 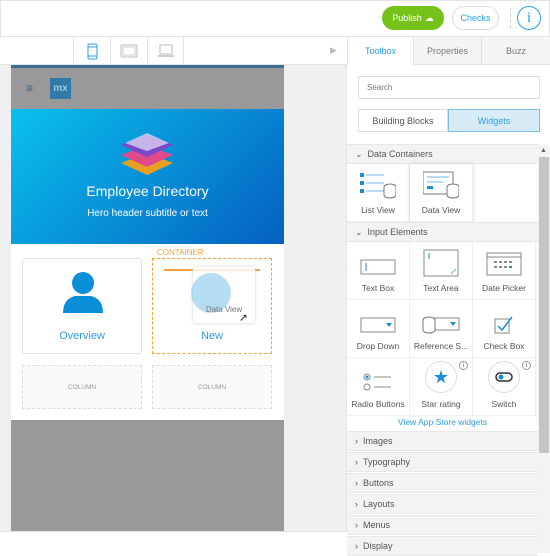 What do you see at coordinates (510, 18) in the screenshot?
I see `divider` at bounding box center [510, 18].